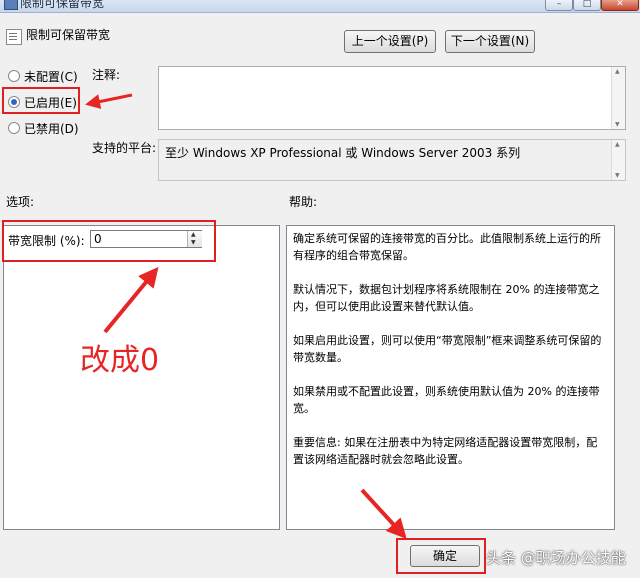  What do you see at coordinates (14, 37) in the screenshot?
I see `policy-icon` at bounding box center [14, 37].